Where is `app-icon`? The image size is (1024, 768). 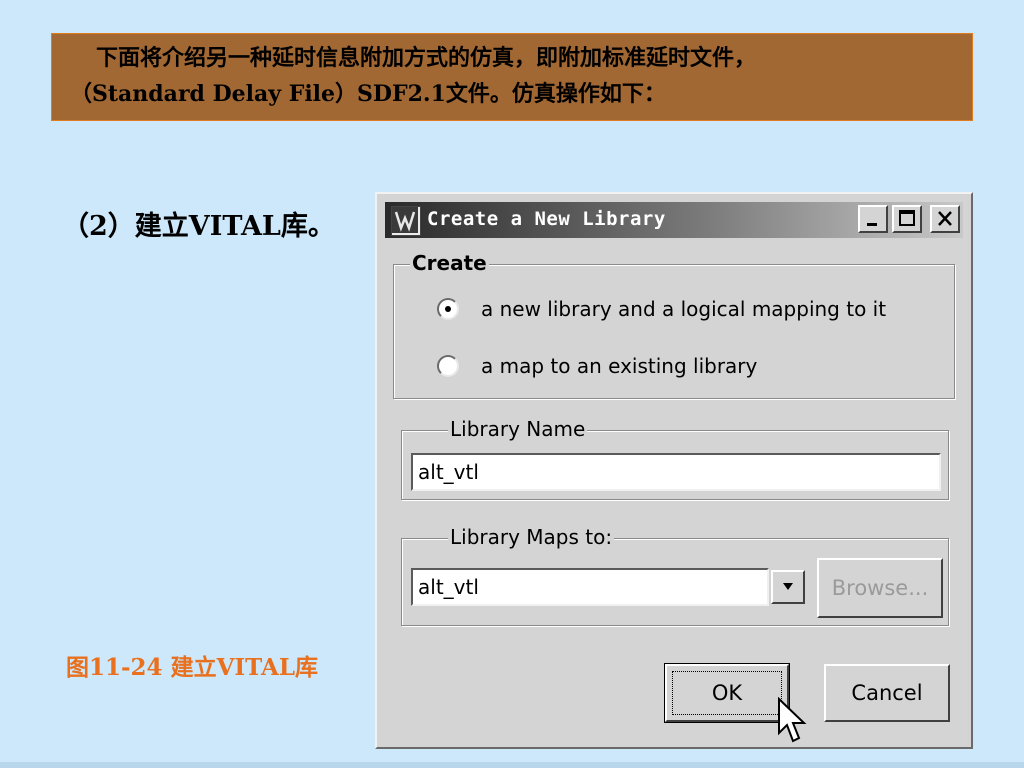
app-icon is located at coordinates (406, 221).